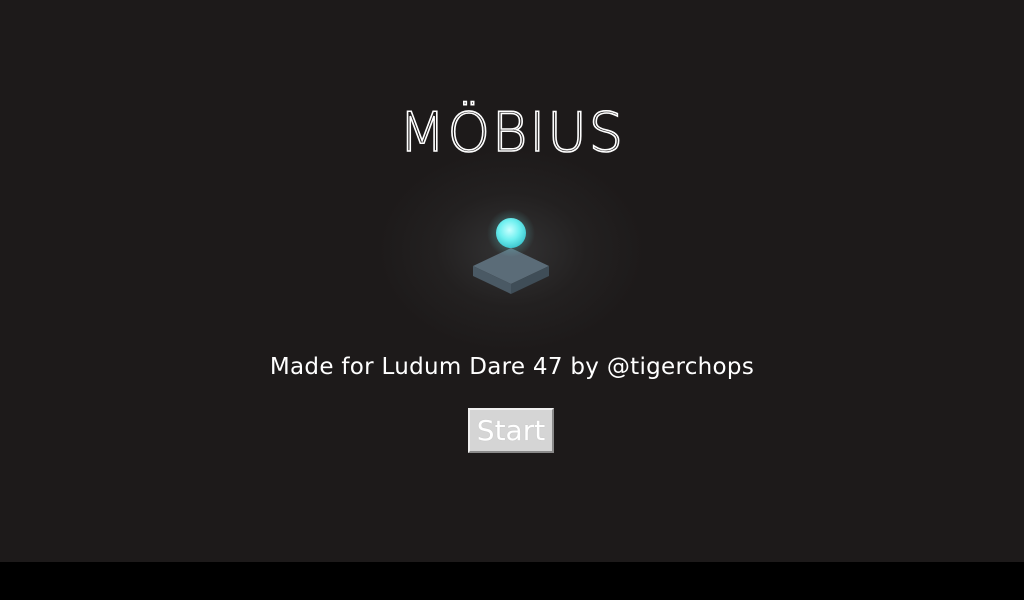 The image size is (1024, 600). What do you see at coordinates (511, 233) in the screenshot?
I see `orb` at bounding box center [511, 233].